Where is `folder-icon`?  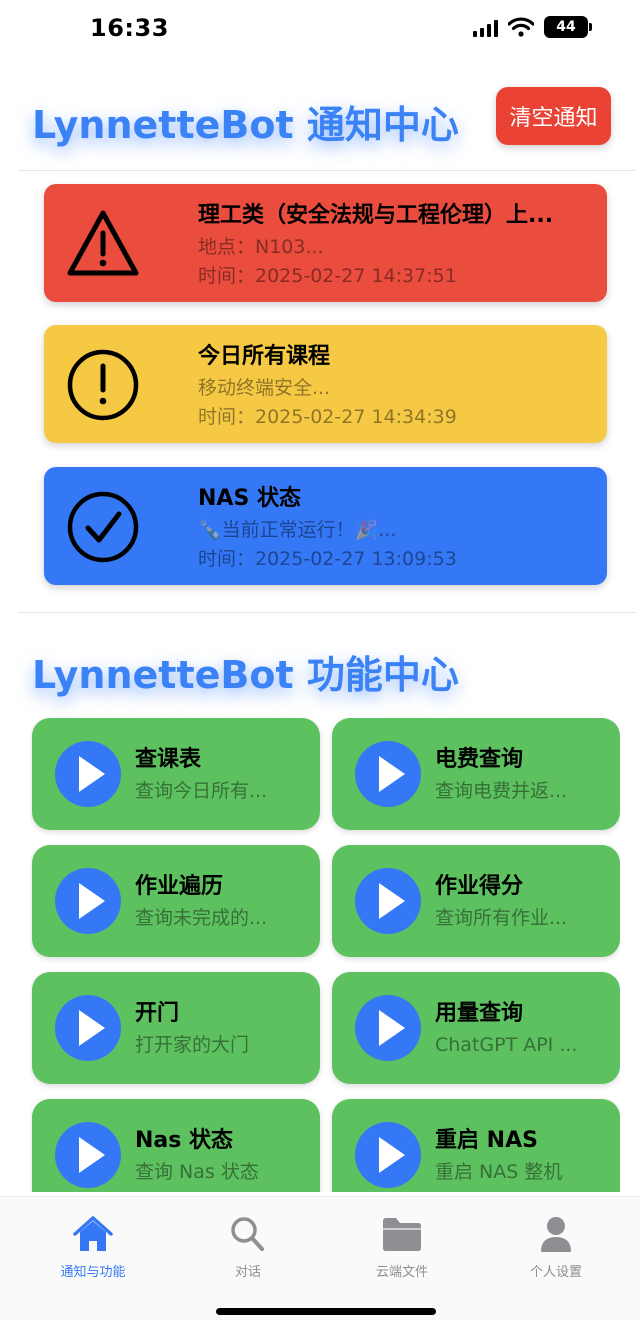 folder-icon is located at coordinates (402, 1234).